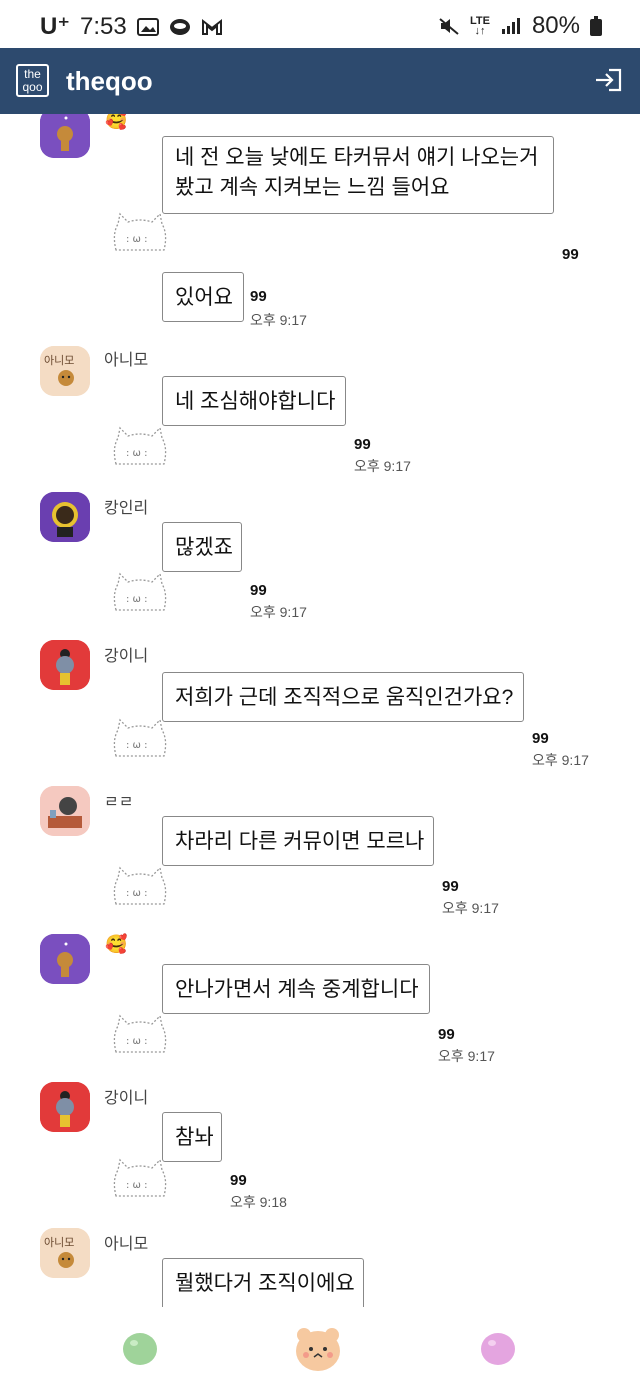  I want to click on app-logo: the qoo, so click(32, 80).